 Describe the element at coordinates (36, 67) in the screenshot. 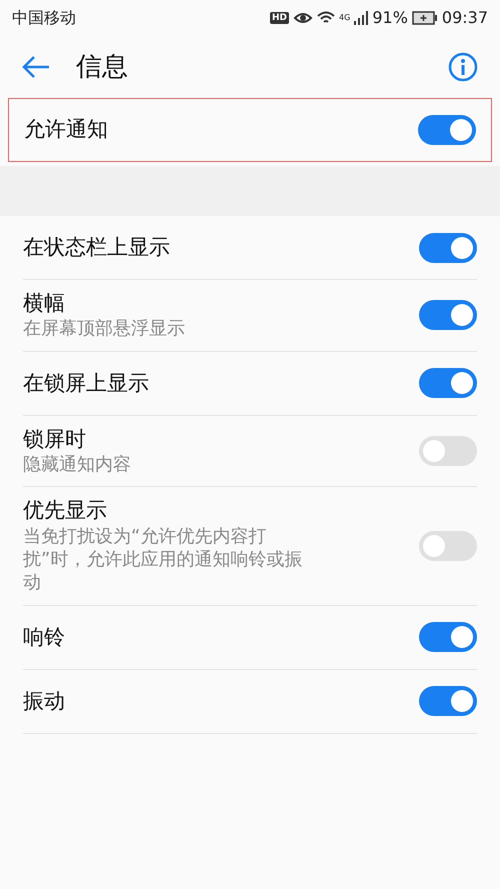

I see `back-arrow-icon` at that location.